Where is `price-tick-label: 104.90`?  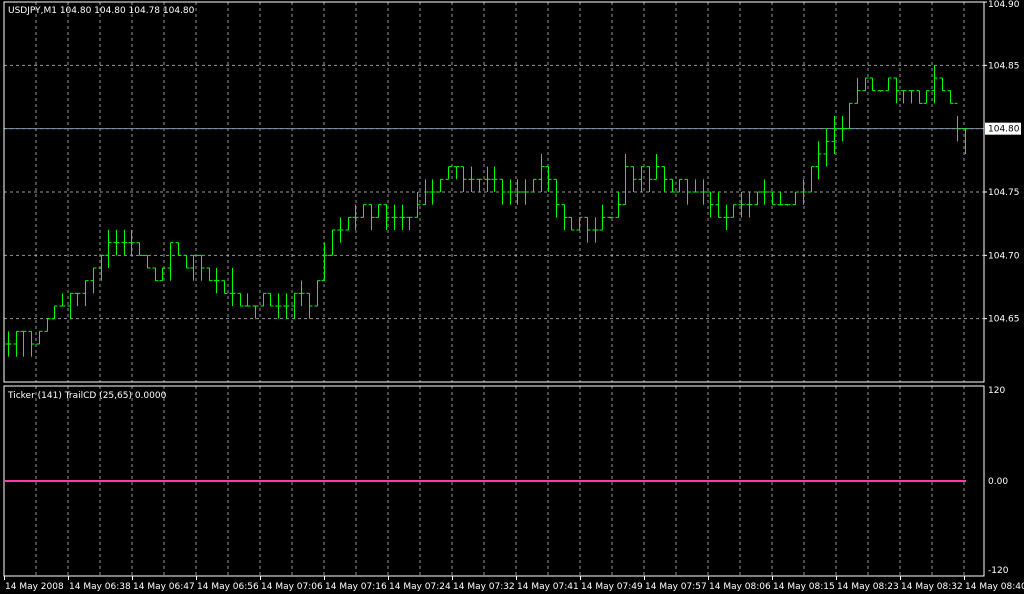 price-tick-label: 104.90 is located at coordinates (1004, 5).